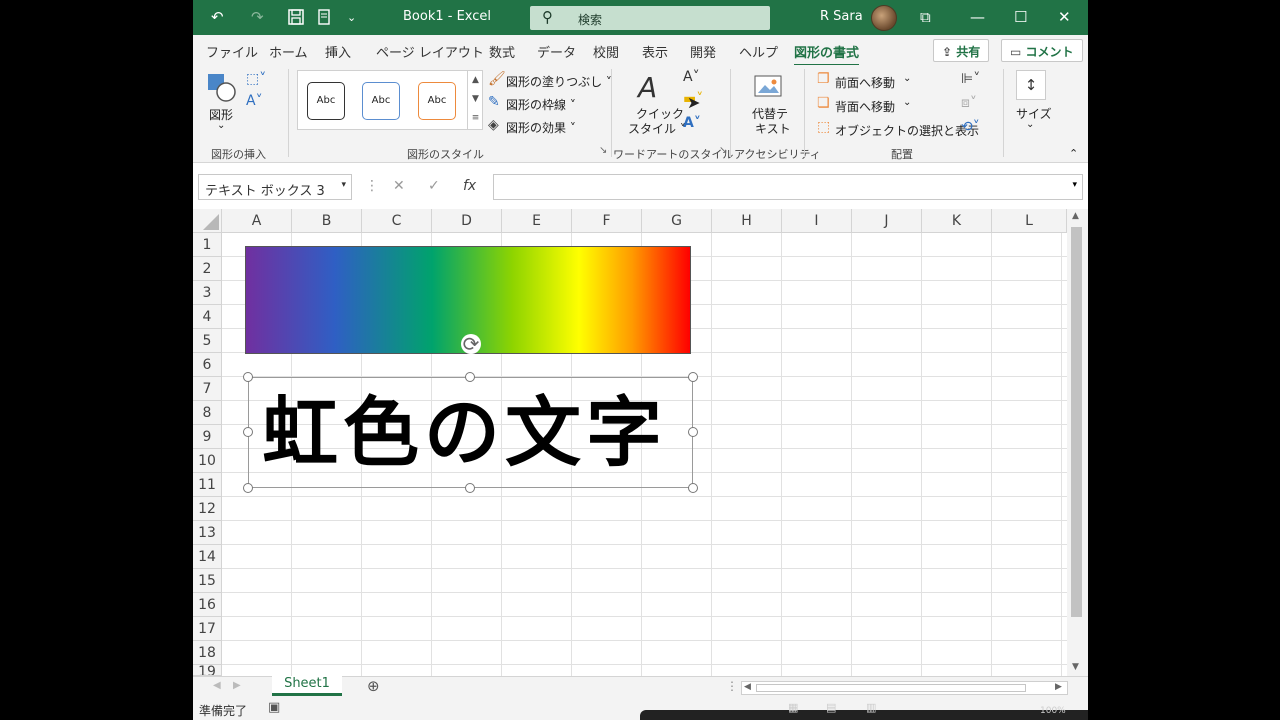  Describe the element at coordinates (1074, 185) in the screenshot. I see `expand-formula-icon: ▾` at that location.